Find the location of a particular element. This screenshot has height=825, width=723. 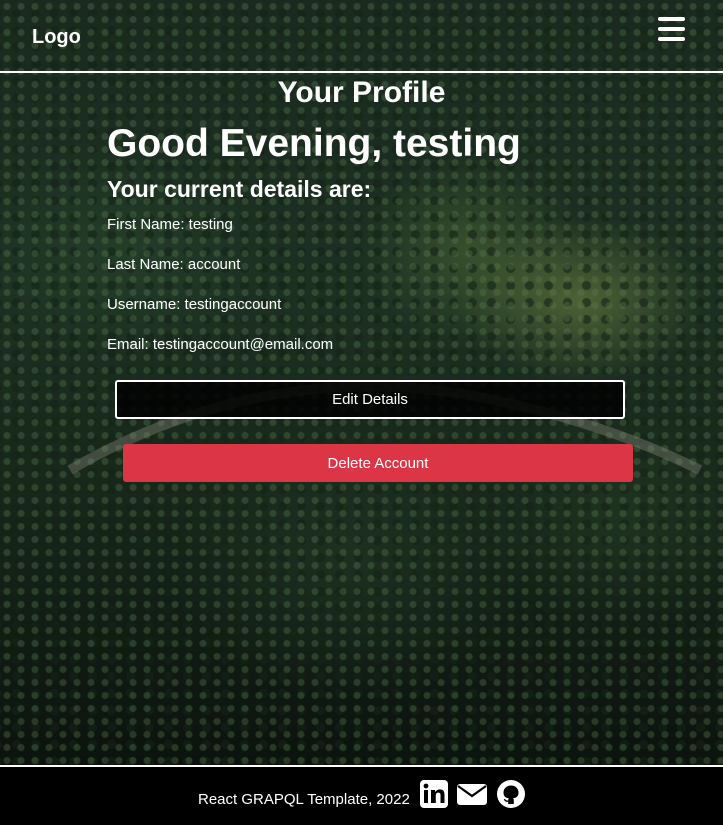

edit-details-button: Edit Details is located at coordinates (370, 399).